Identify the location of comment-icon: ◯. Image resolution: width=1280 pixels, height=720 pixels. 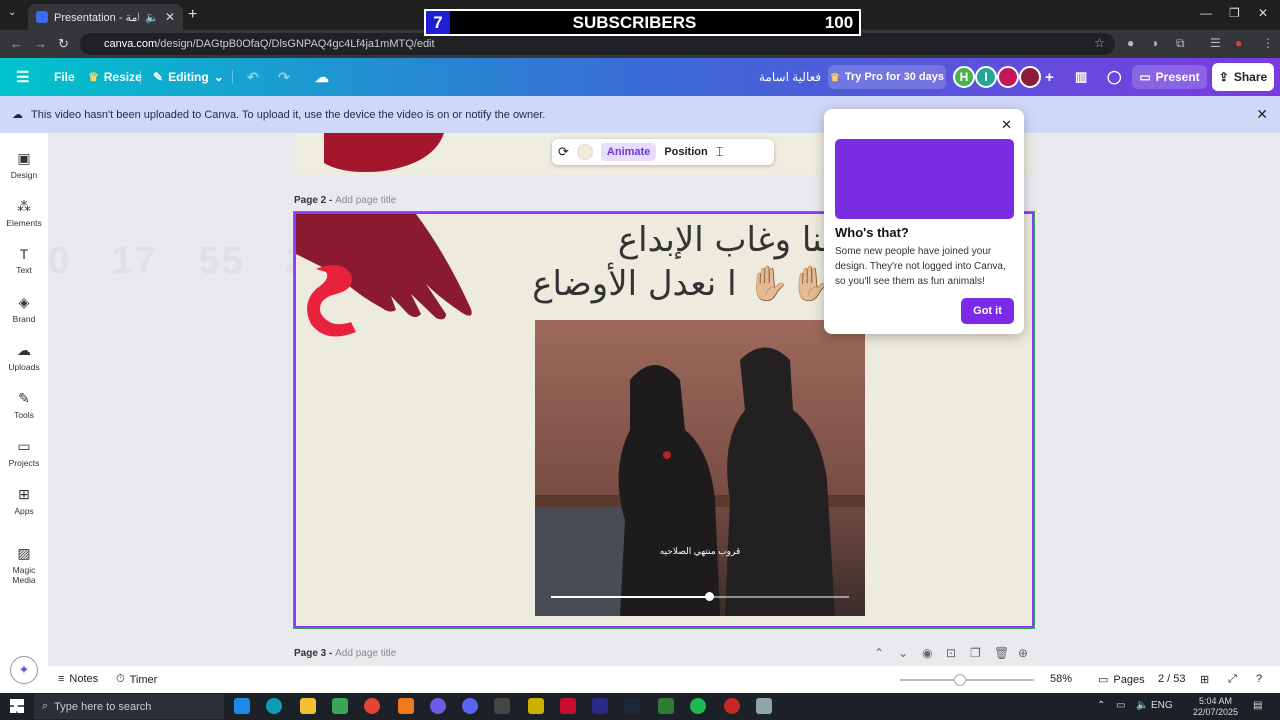
(1114, 77).